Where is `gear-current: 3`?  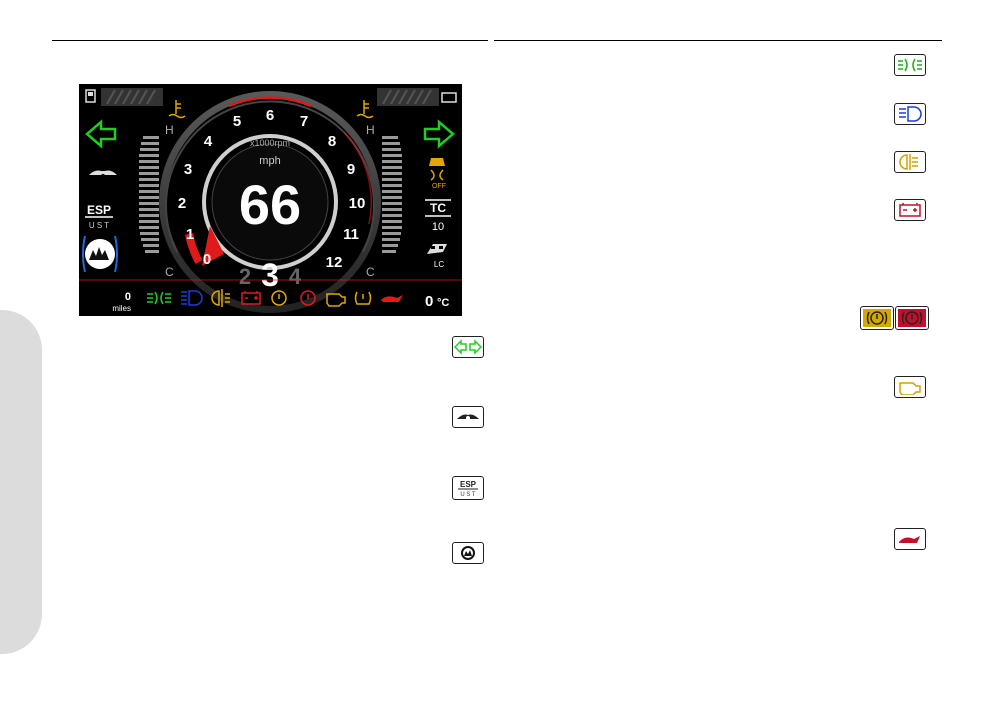 gear-current: 3 is located at coordinates (270, 275).